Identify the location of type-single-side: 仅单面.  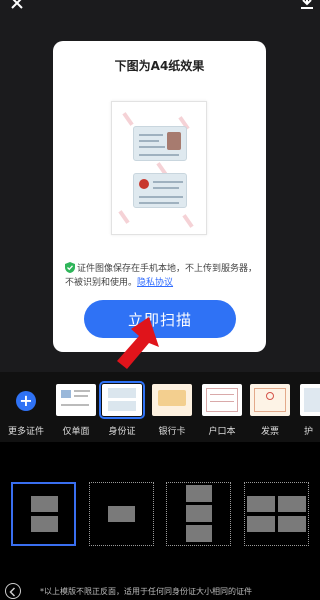
(76, 409).